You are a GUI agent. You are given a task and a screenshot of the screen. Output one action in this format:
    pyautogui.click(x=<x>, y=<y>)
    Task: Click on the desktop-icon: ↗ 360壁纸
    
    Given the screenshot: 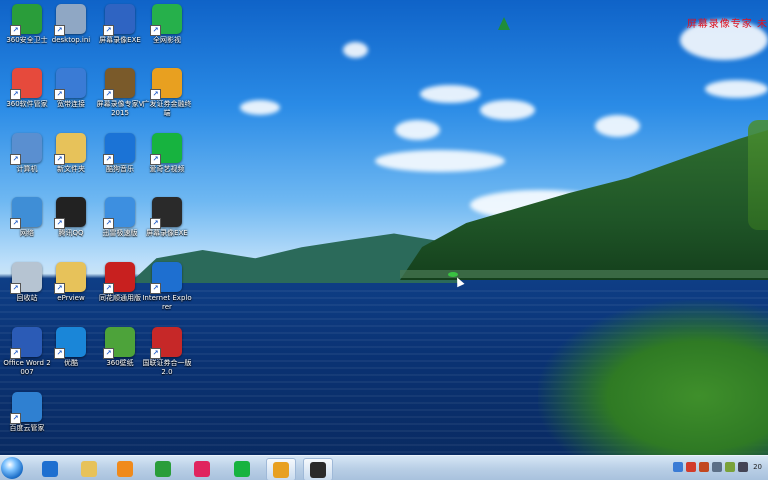 What is the action you would take?
    pyautogui.click(x=120, y=347)
    